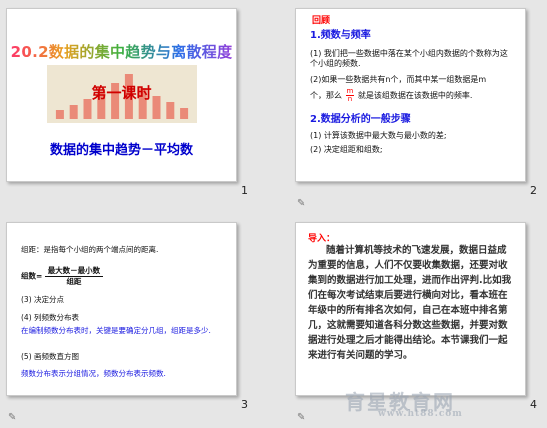 This screenshot has height=428, width=547. Describe the element at coordinates (121, 150) in the screenshot. I see `slide-subtitle: 数据的集中趋势－平均数` at that location.